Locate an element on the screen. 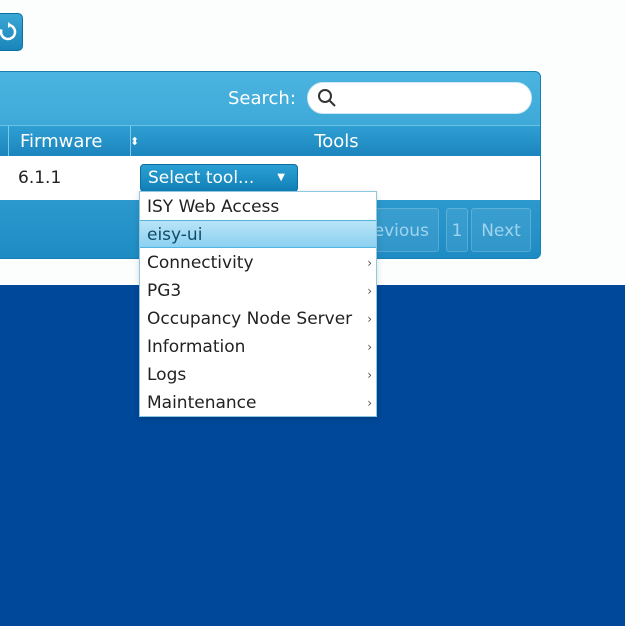 The image size is (625, 626). menu-item-connectivity: Connectivity › is located at coordinates (258, 263).